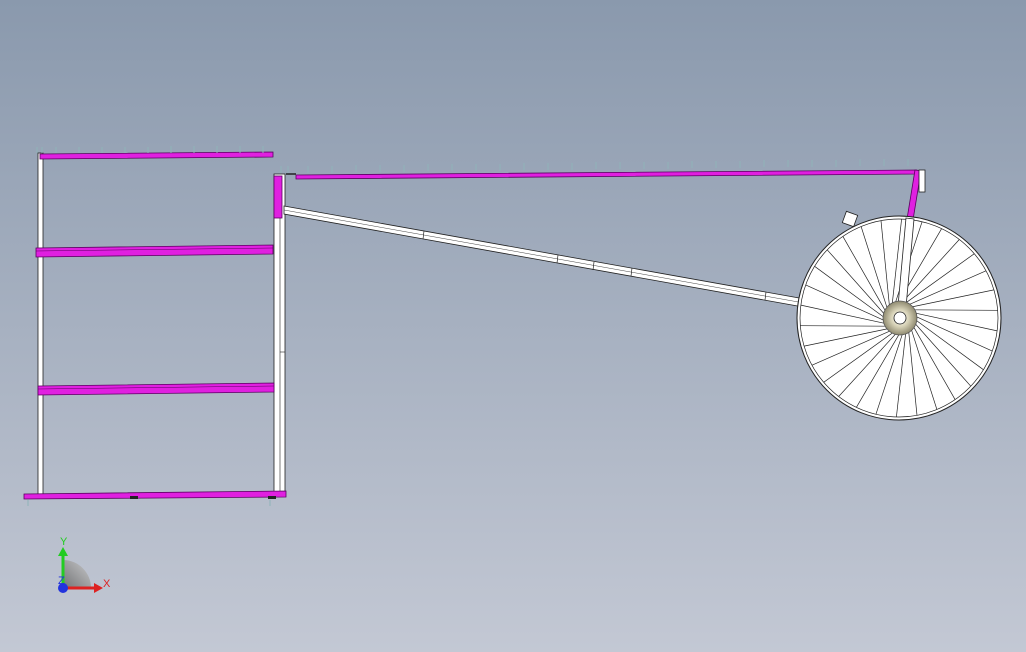 The height and width of the screenshot is (652, 1026). I want to click on left-frame-right-post, so click(279, 334).